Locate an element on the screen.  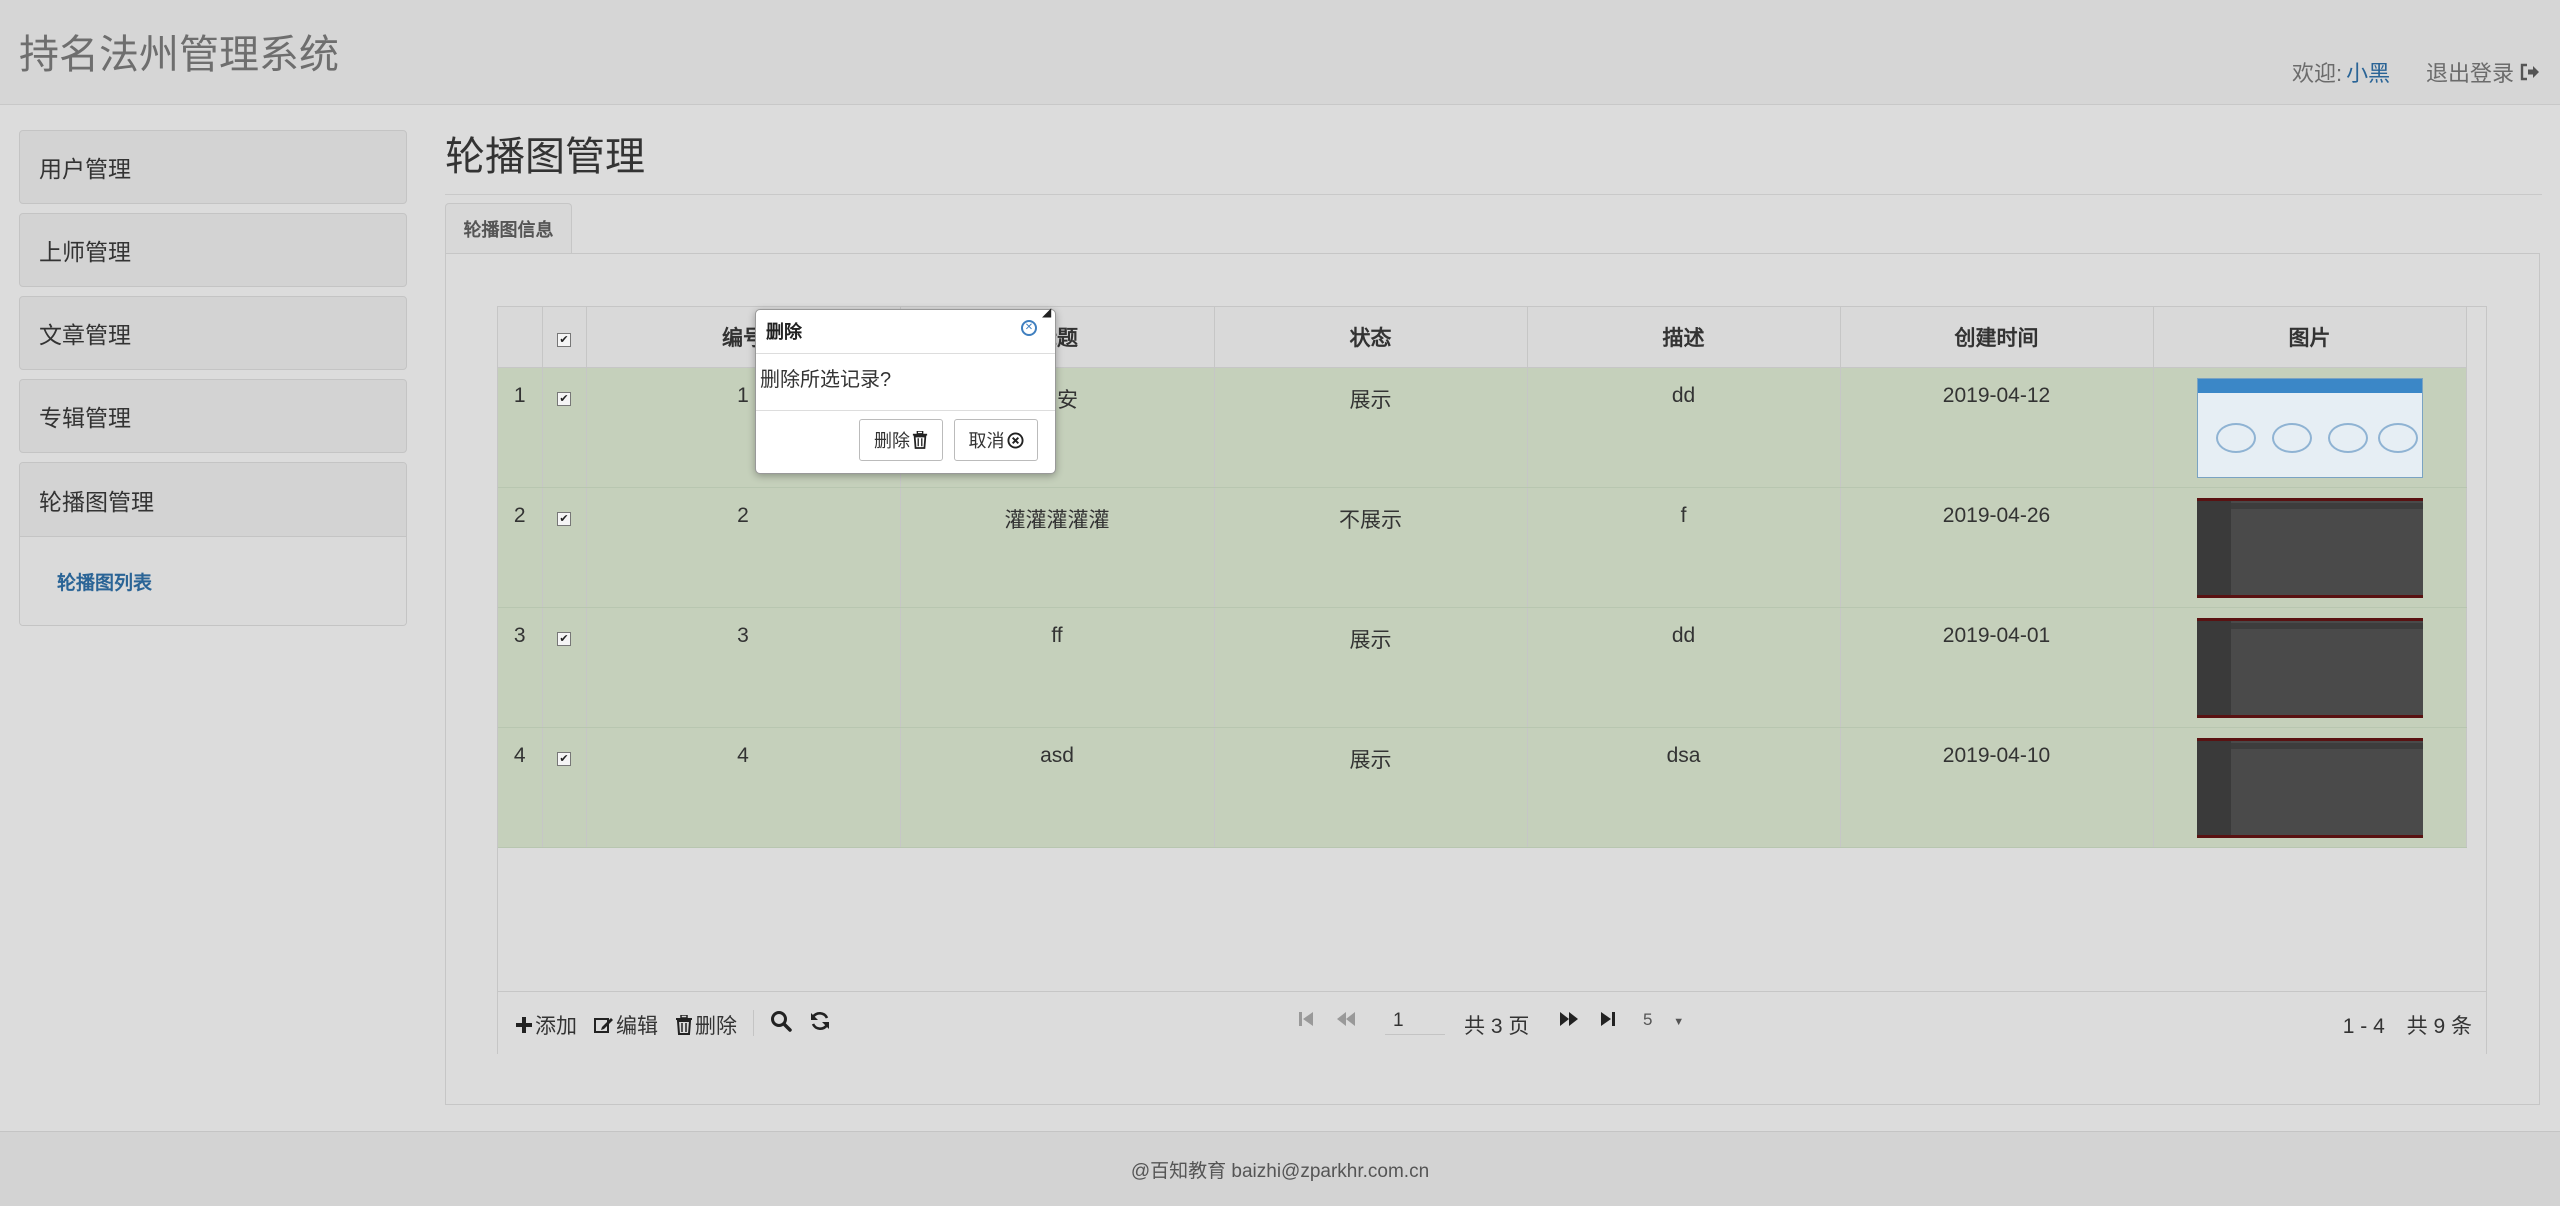
search-button is located at coordinates (781, 1021).